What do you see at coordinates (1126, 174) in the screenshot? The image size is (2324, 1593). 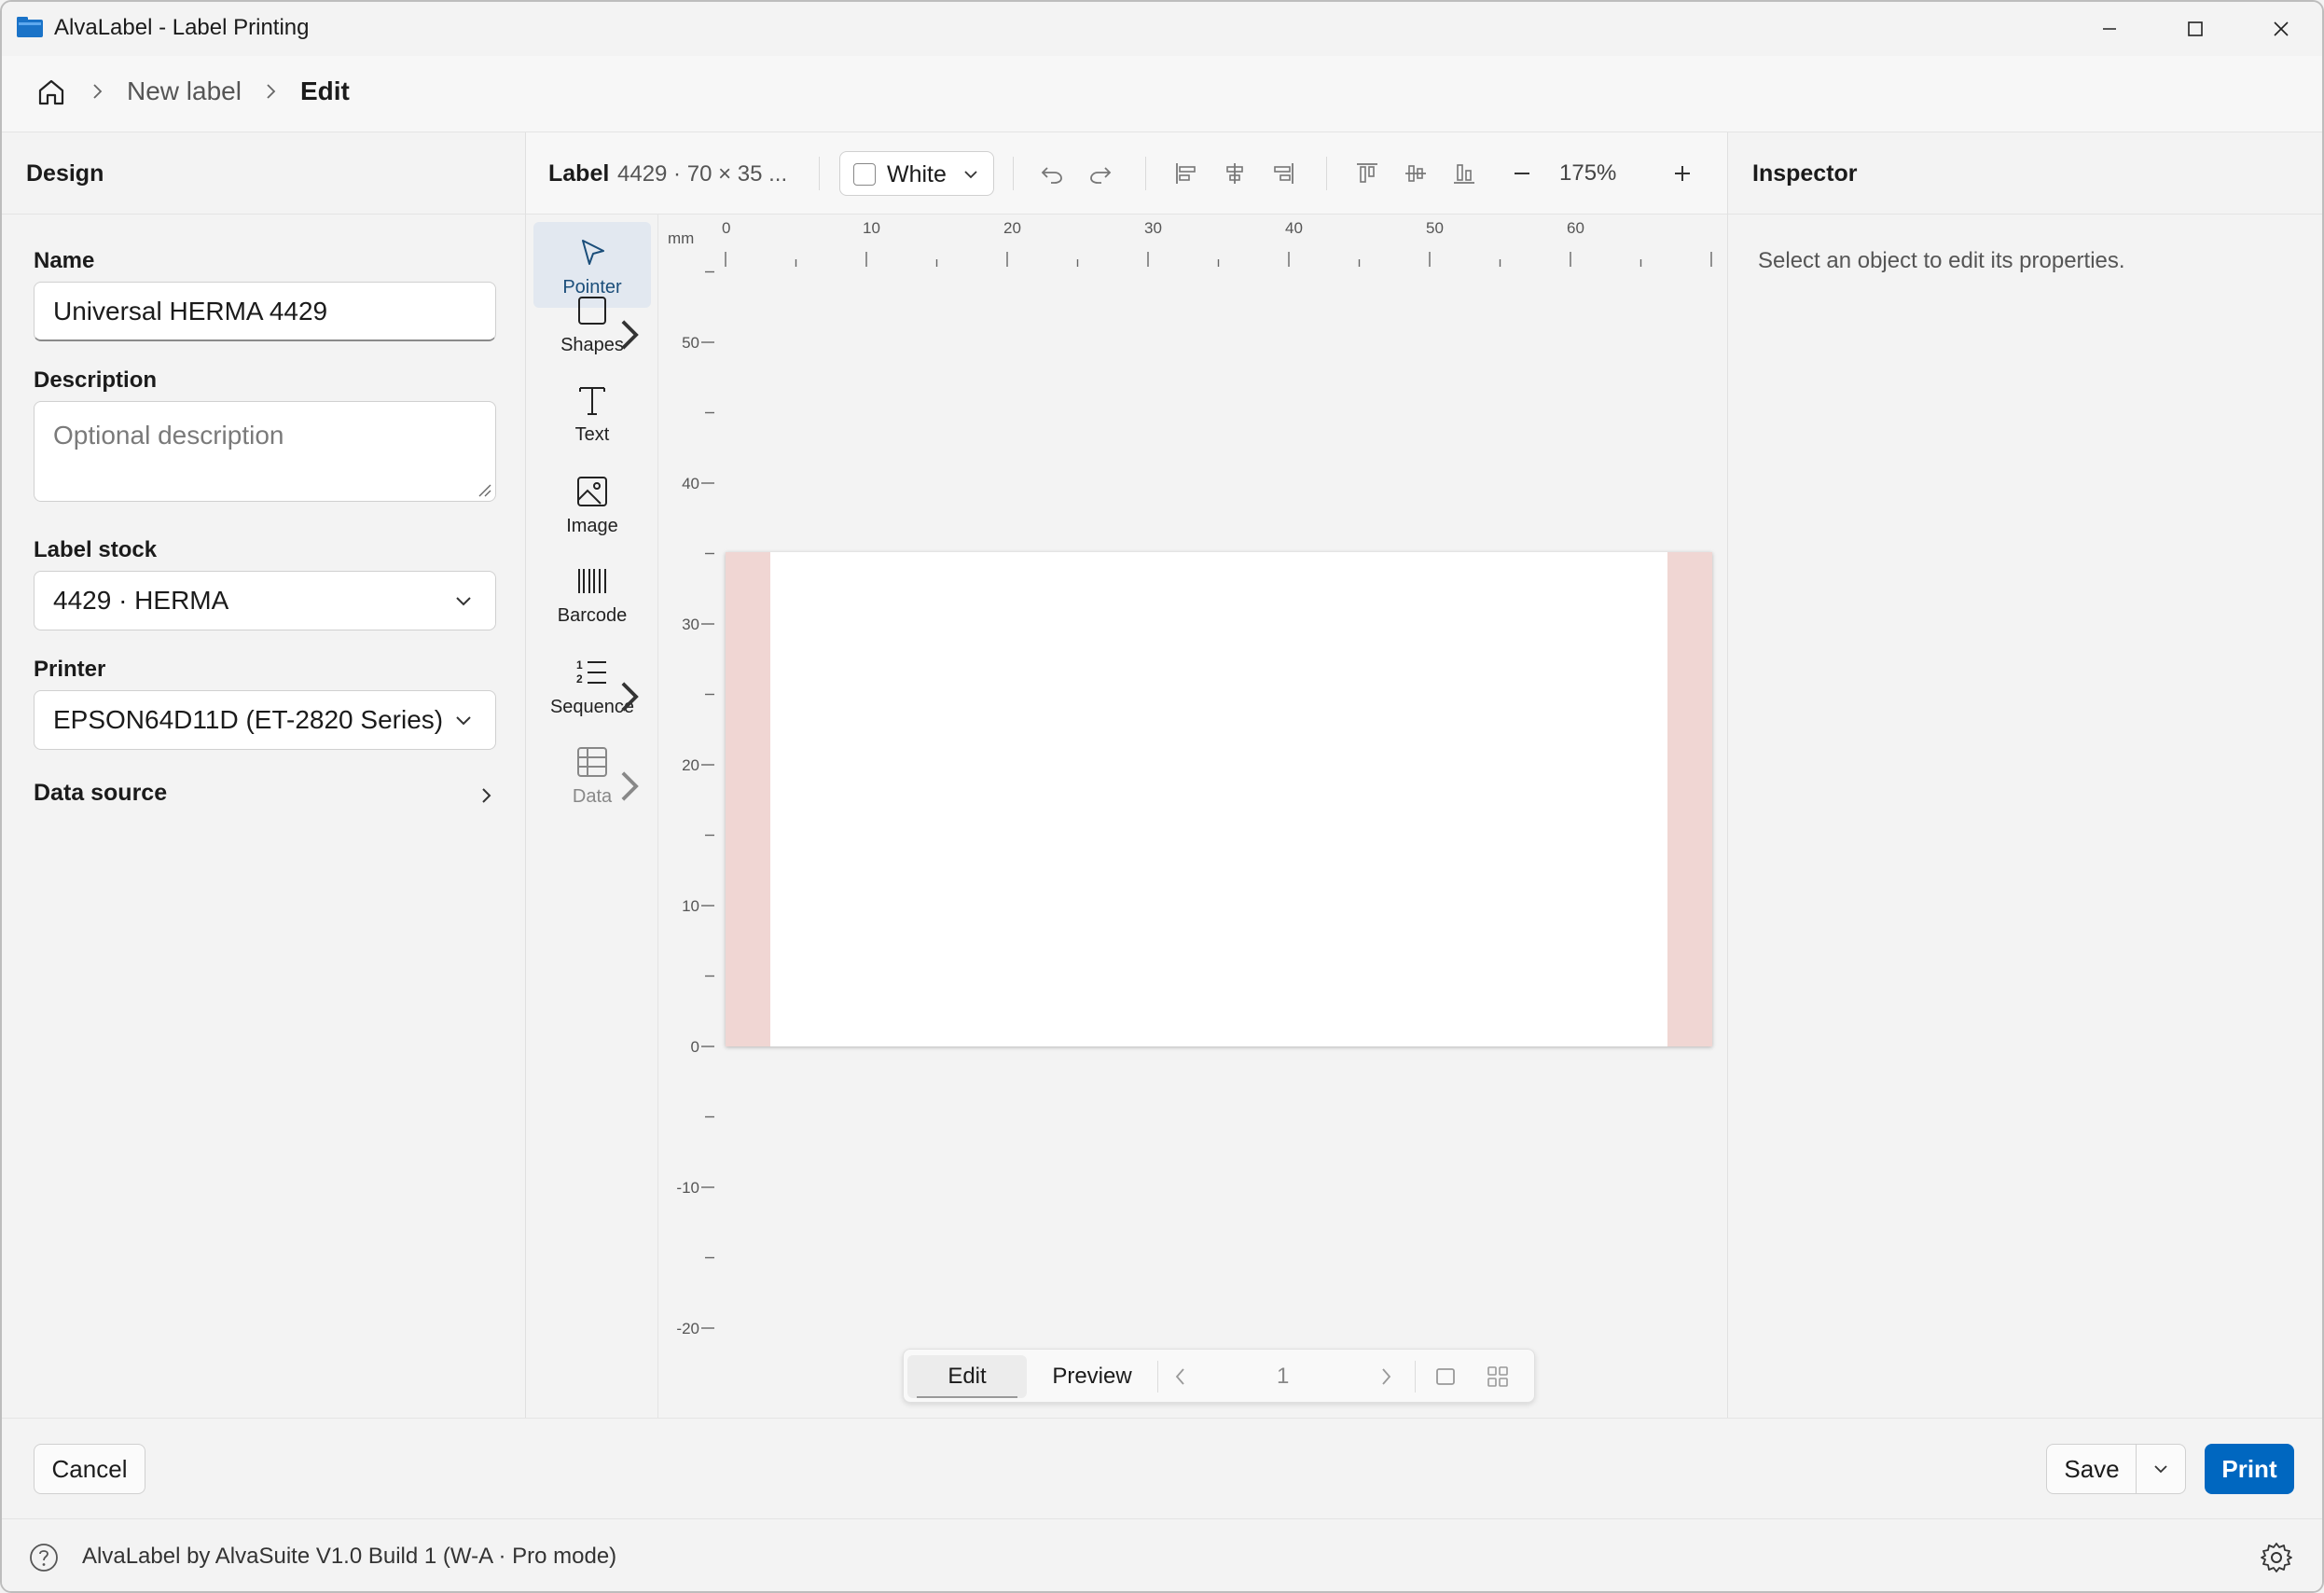 I see `editor-toolbar: Label 4429 · 70 × 35 ... White 175%` at bounding box center [1126, 174].